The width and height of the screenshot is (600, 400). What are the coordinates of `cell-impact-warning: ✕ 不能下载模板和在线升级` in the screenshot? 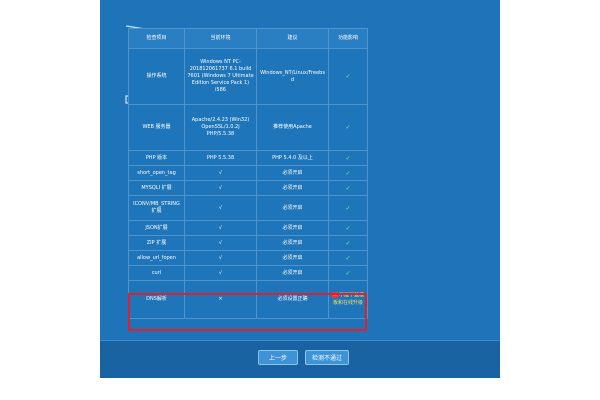 It's located at (348, 299).